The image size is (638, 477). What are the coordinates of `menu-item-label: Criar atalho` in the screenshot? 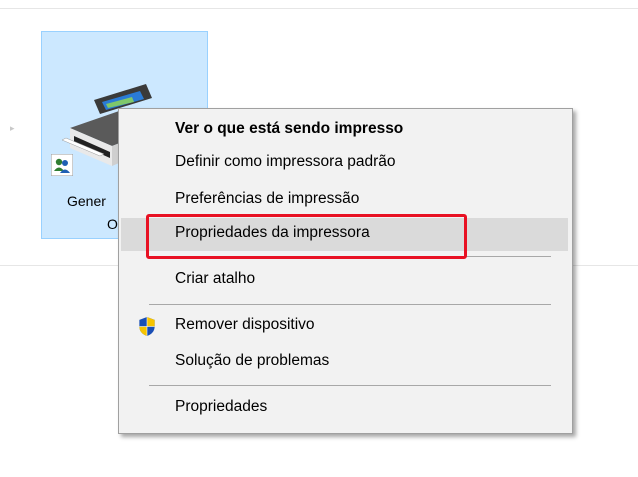 It's located at (215, 278).